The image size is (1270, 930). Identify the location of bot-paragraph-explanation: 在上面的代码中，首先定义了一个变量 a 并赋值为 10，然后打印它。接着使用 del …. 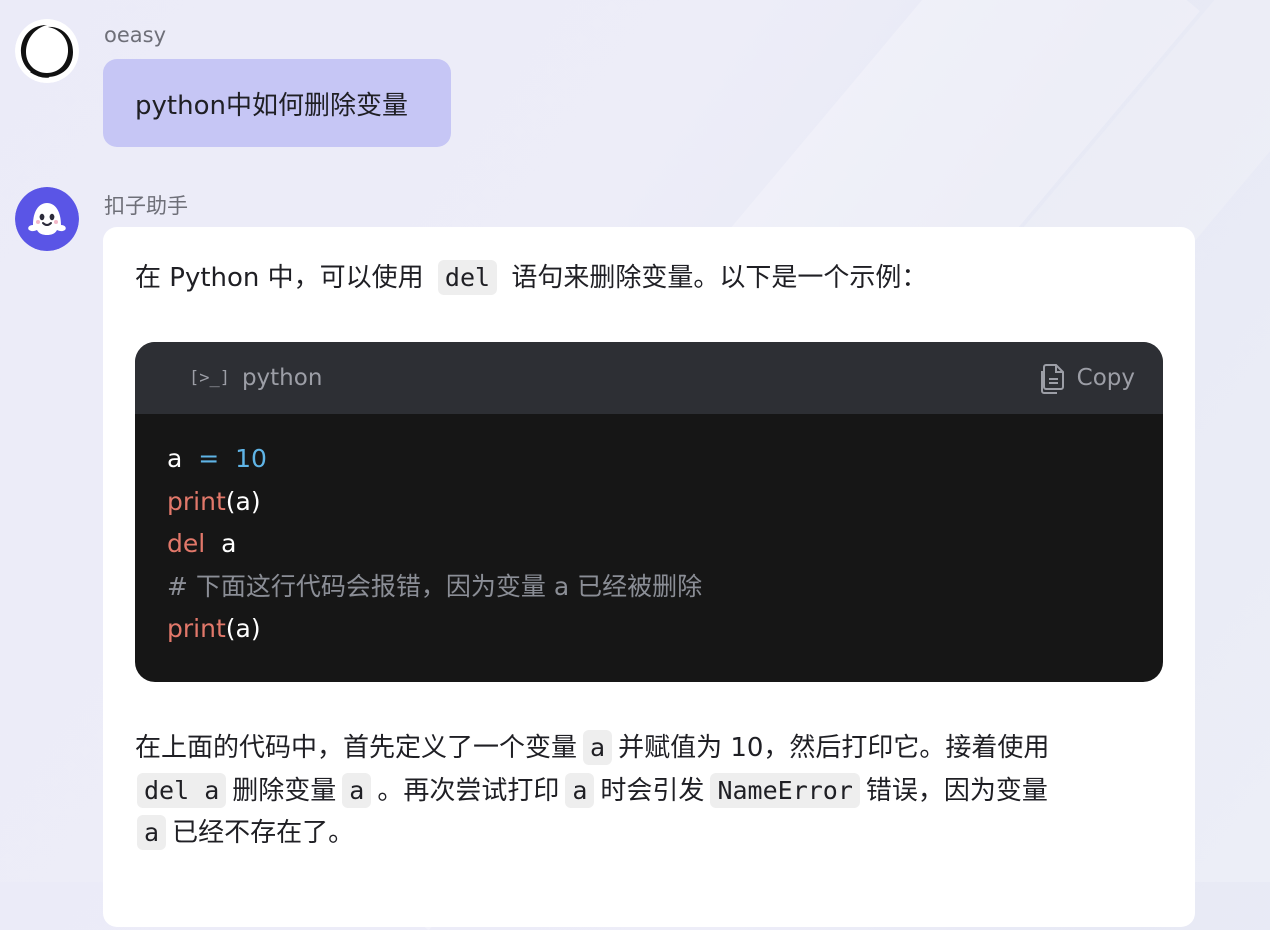
(650, 791).